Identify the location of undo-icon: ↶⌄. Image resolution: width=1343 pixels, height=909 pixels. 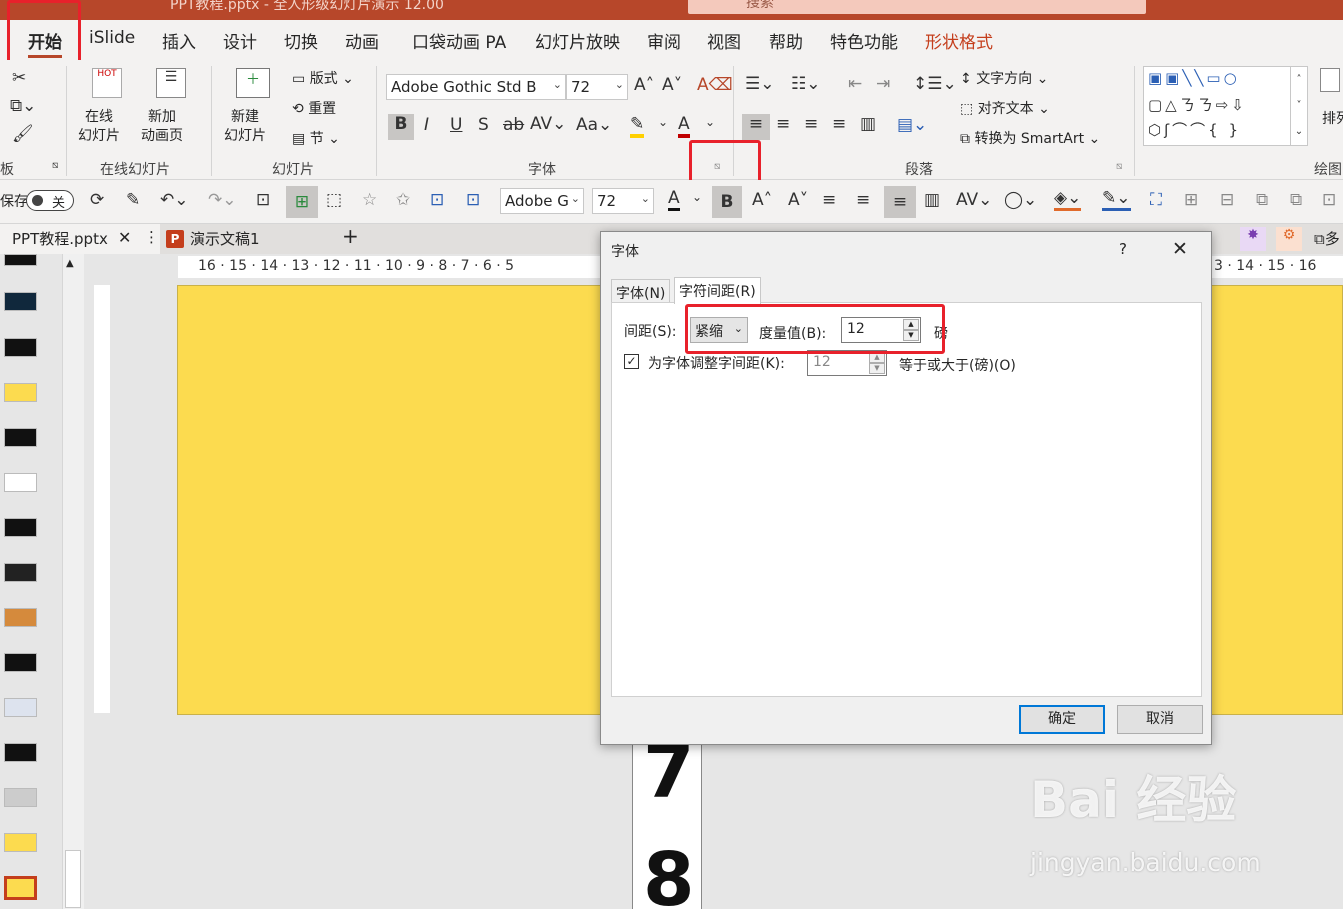
(174, 200).